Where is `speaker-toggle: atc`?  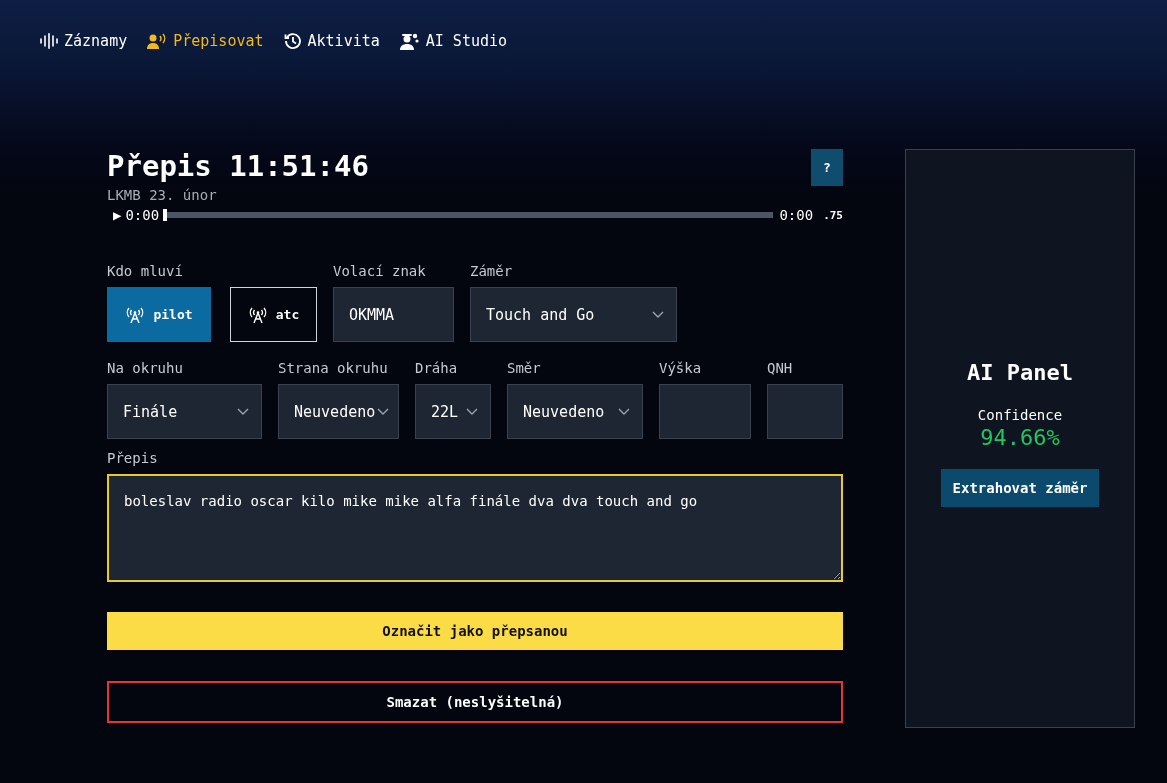 speaker-toggle: atc is located at coordinates (273, 314).